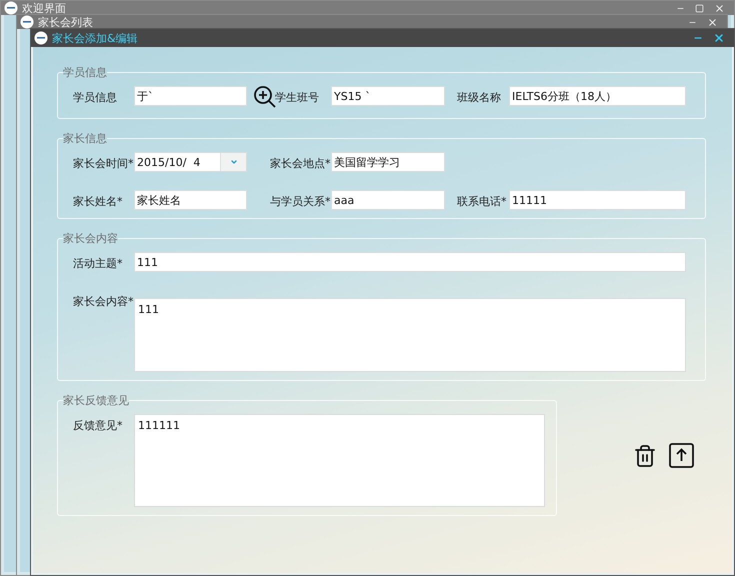 This screenshot has width=735, height=576. I want to click on text-field: 美国留学学习, so click(388, 162).